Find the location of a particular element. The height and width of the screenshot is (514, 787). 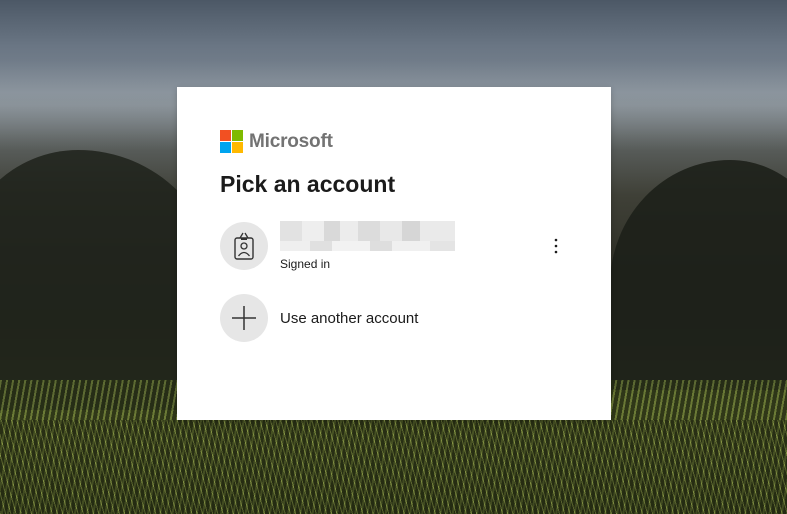

use-another-account-button: Use another account is located at coordinates (394, 318).